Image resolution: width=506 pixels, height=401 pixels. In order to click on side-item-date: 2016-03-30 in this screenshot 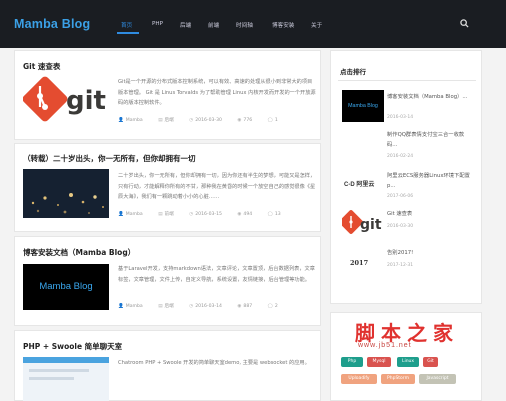, I will do `click(400, 226)`.